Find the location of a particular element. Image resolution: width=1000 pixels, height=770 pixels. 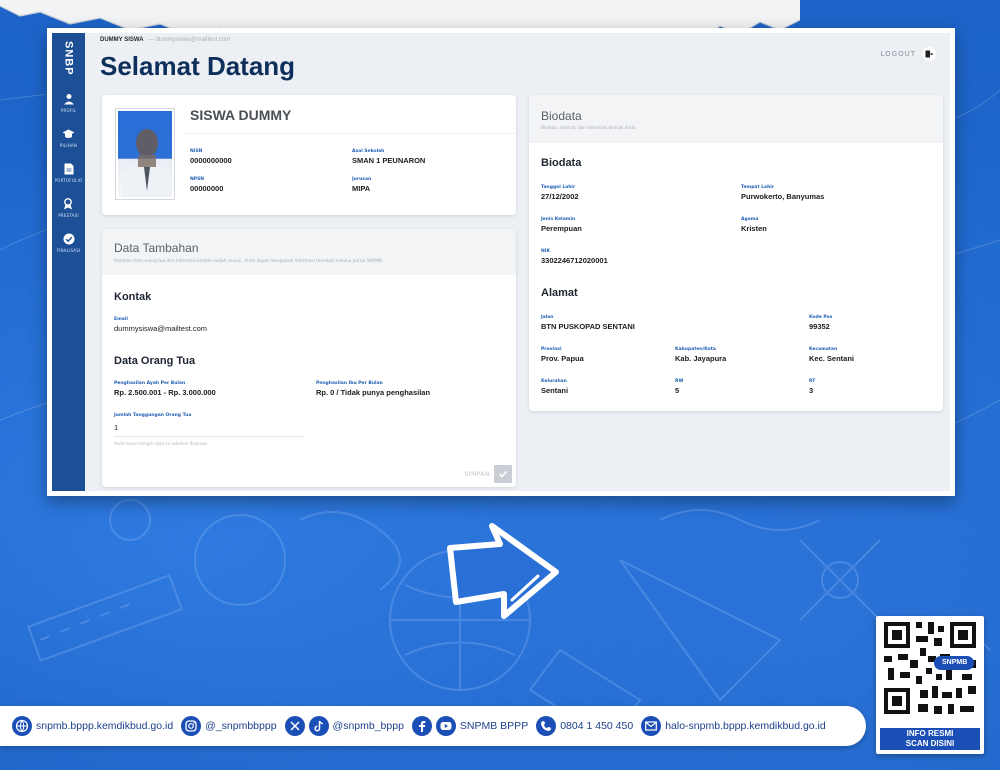

sidebar-item-label: FINALISASI is located at coordinates (68, 250).